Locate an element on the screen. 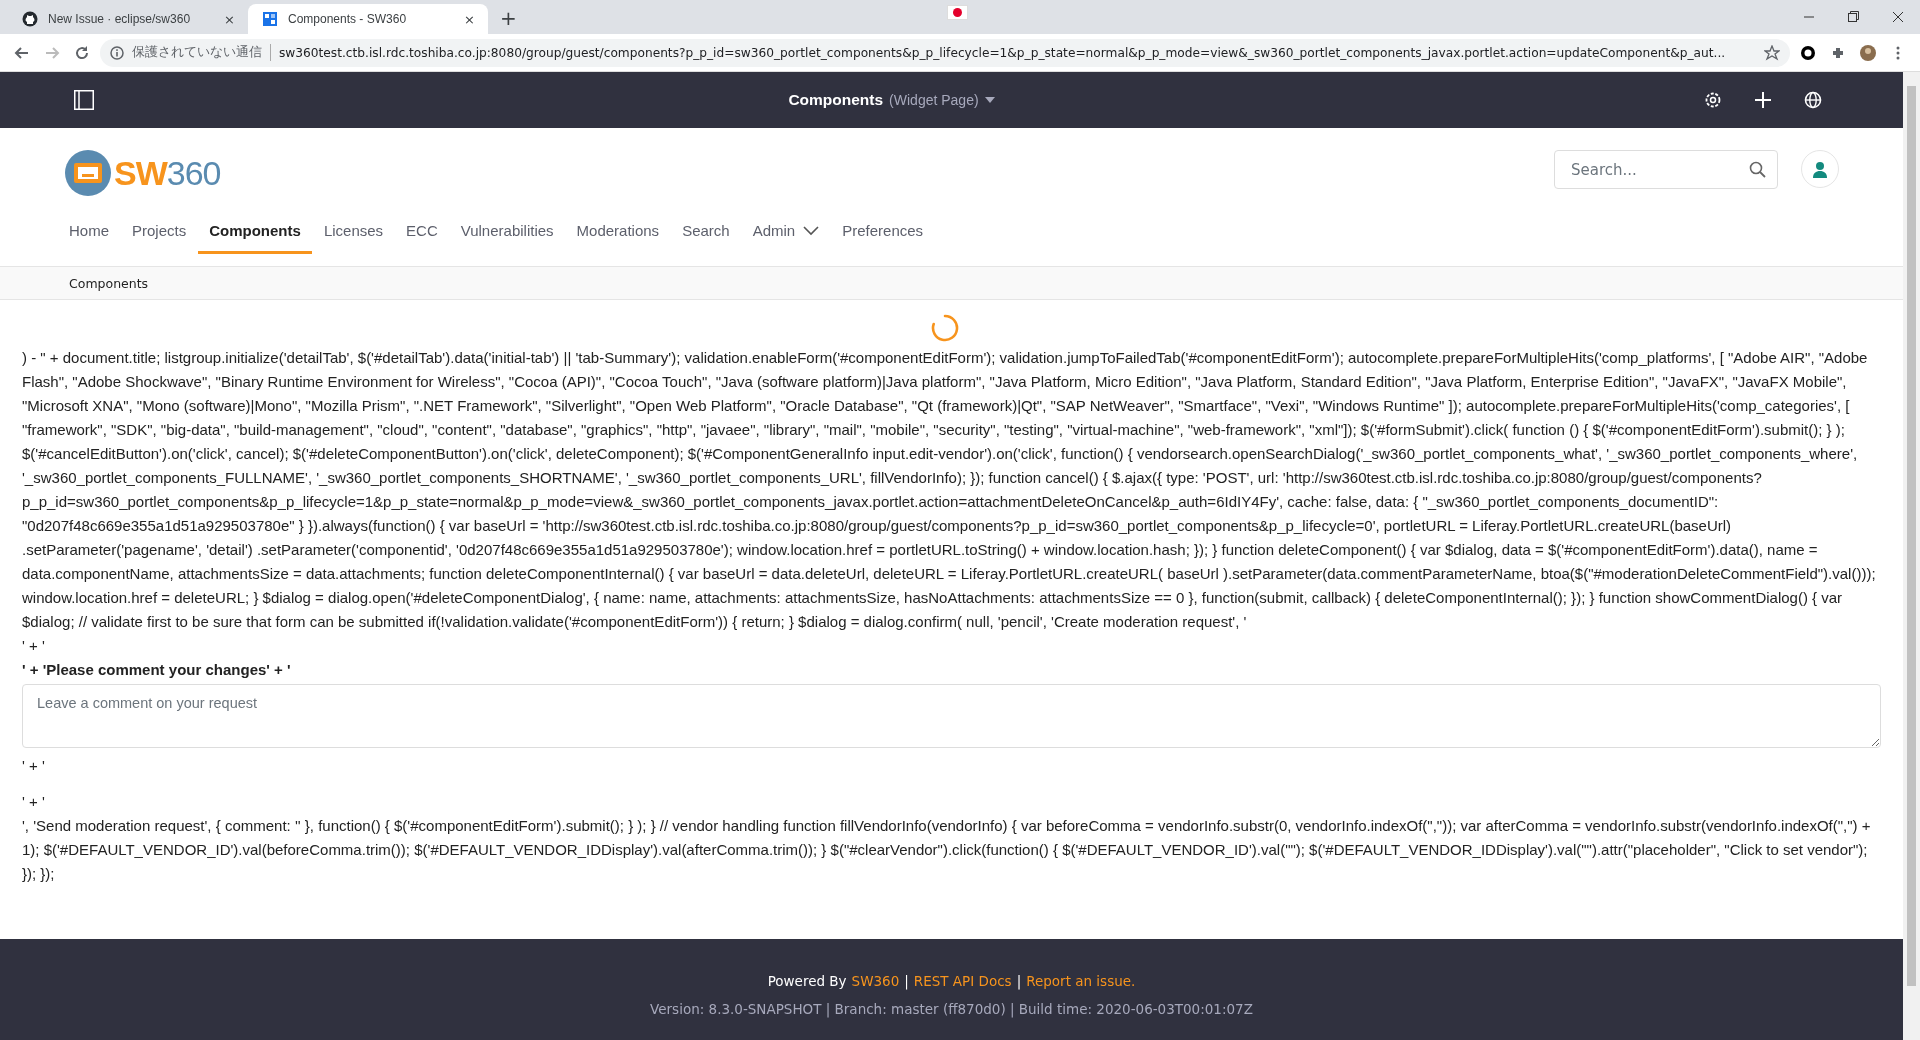  browser-tab: New Issue · eclipse/sw360 × is located at coordinates (128, 19).